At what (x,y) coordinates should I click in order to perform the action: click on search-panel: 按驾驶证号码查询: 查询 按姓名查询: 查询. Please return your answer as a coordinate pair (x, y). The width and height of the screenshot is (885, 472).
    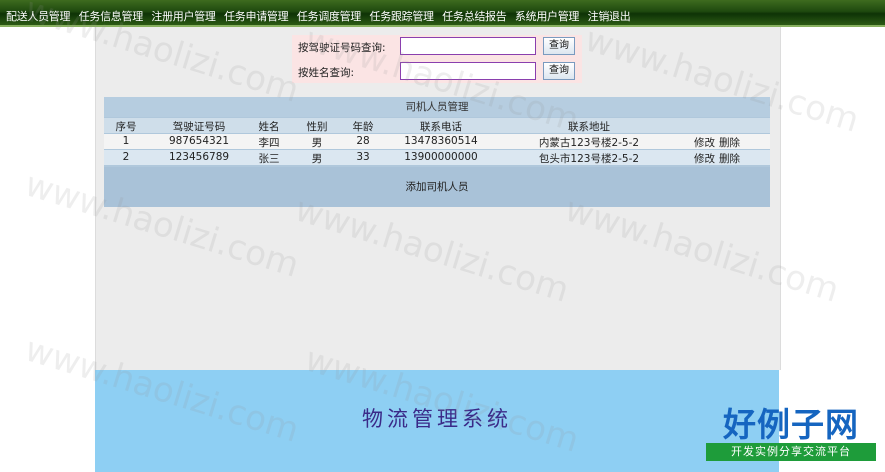
    Looking at the image, I should click on (437, 59).